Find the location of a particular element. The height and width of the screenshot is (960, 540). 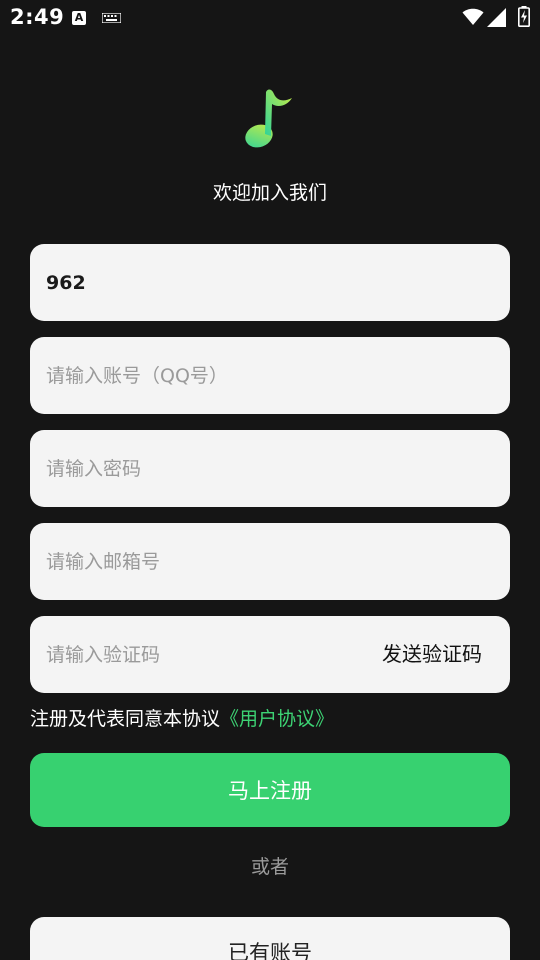

status-bar: 2:49 A is located at coordinates (270, 19).